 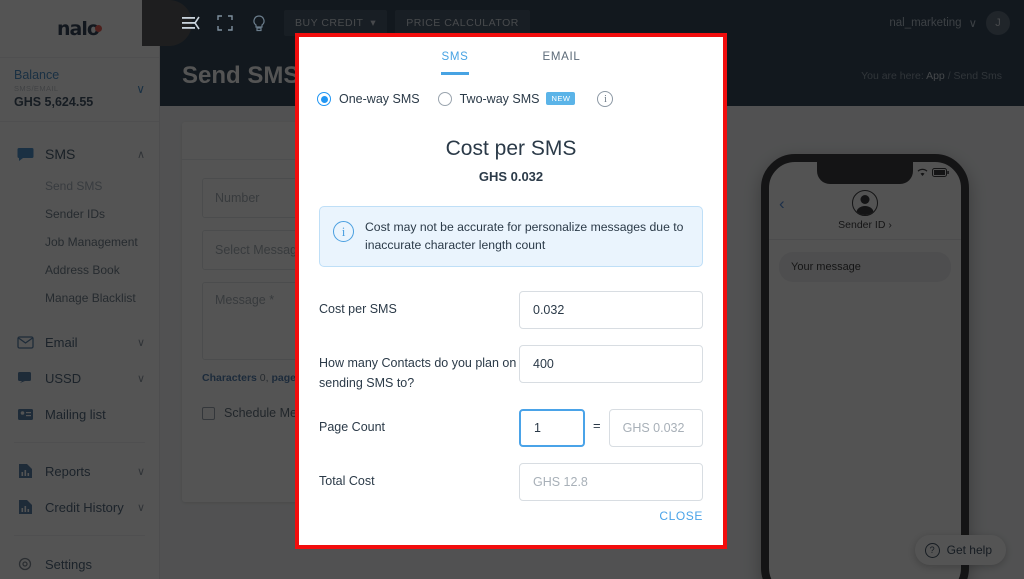 What do you see at coordinates (511, 91) in the screenshot?
I see `sms-type-radio-group: One-way SMS Two-way SMS NEW i` at bounding box center [511, 91].